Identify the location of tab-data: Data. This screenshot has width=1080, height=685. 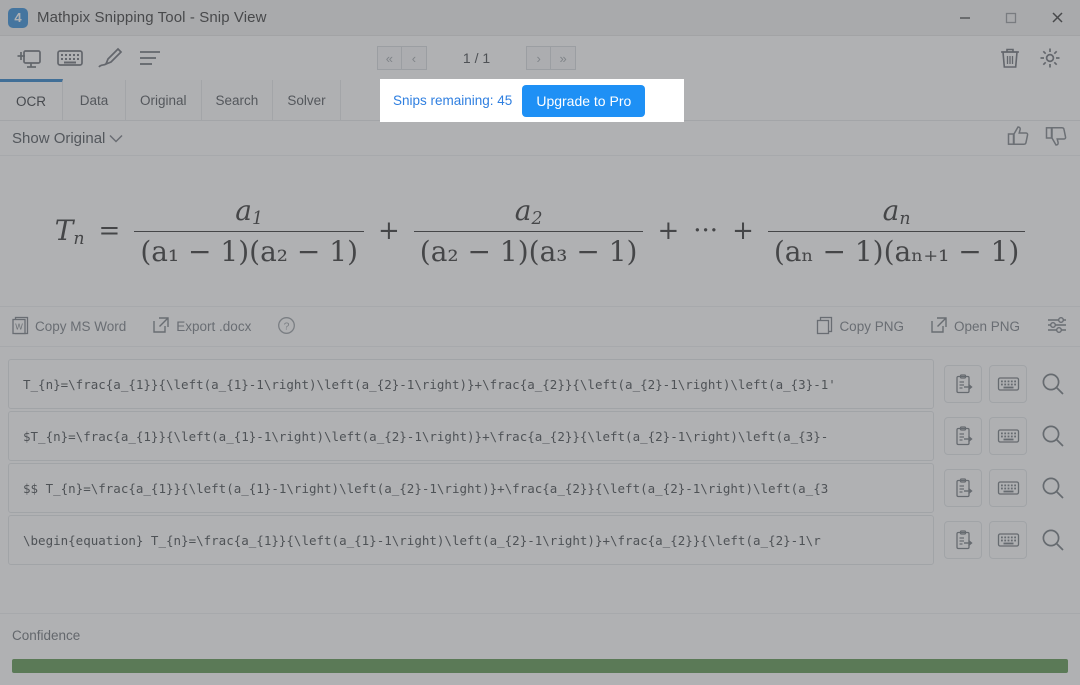
(94, 100).